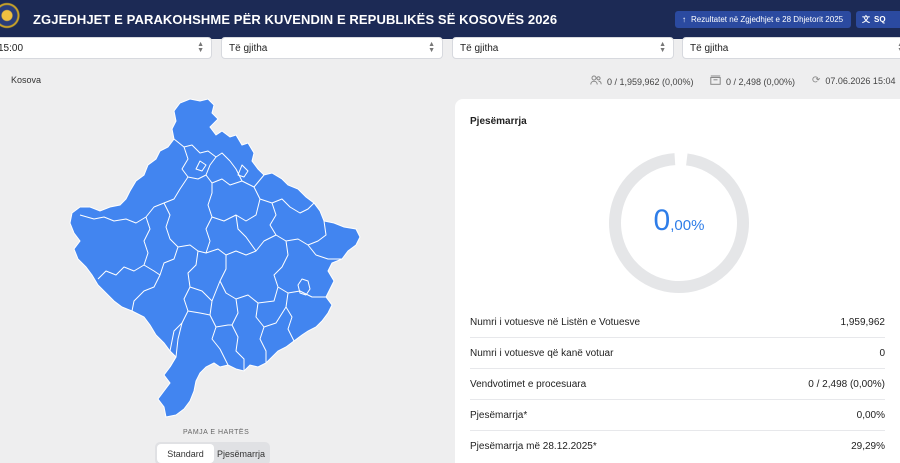 The height and width of the screenshot is (463, 900). Describe the element at coordinates (542, 353) in the screenshot. I see `stats-row-label: Numri i votuesve që kanë votuar` at that location.